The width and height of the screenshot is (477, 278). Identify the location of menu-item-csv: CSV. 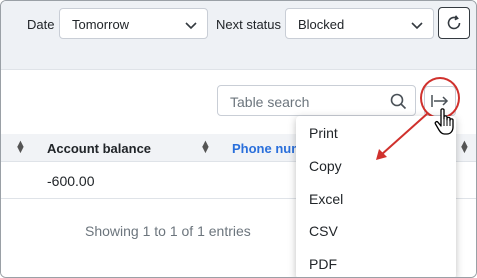
(323, 231).